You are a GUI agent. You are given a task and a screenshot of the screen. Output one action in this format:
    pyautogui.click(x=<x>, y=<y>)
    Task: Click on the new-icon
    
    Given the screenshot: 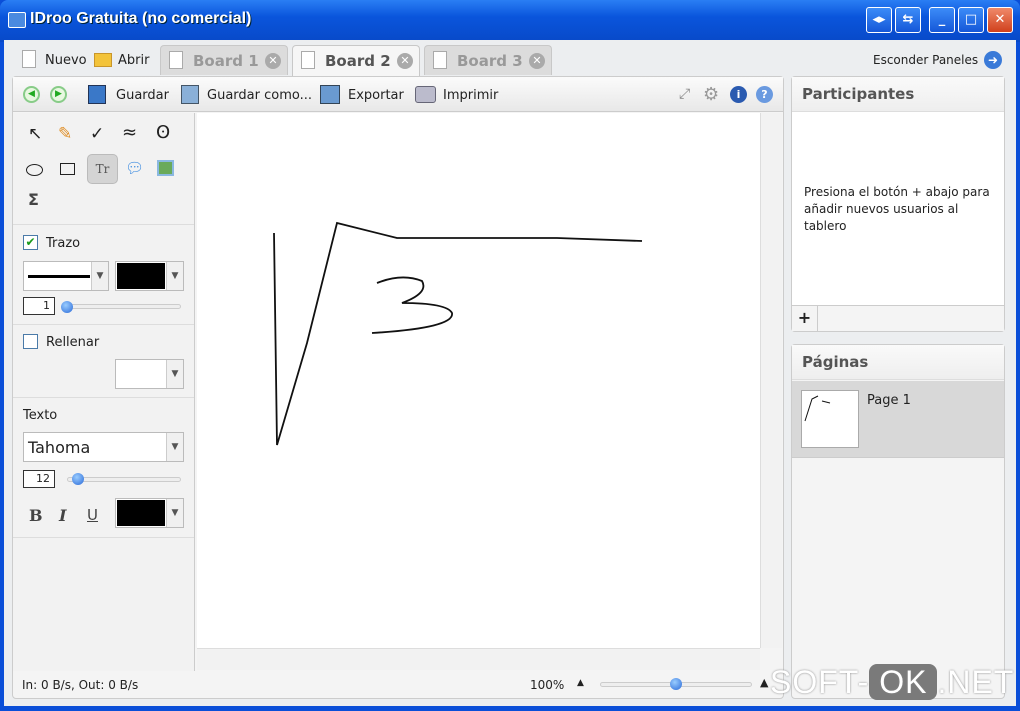 What is the action you would take?
    pyautogui.click(x=29, y=59)
    